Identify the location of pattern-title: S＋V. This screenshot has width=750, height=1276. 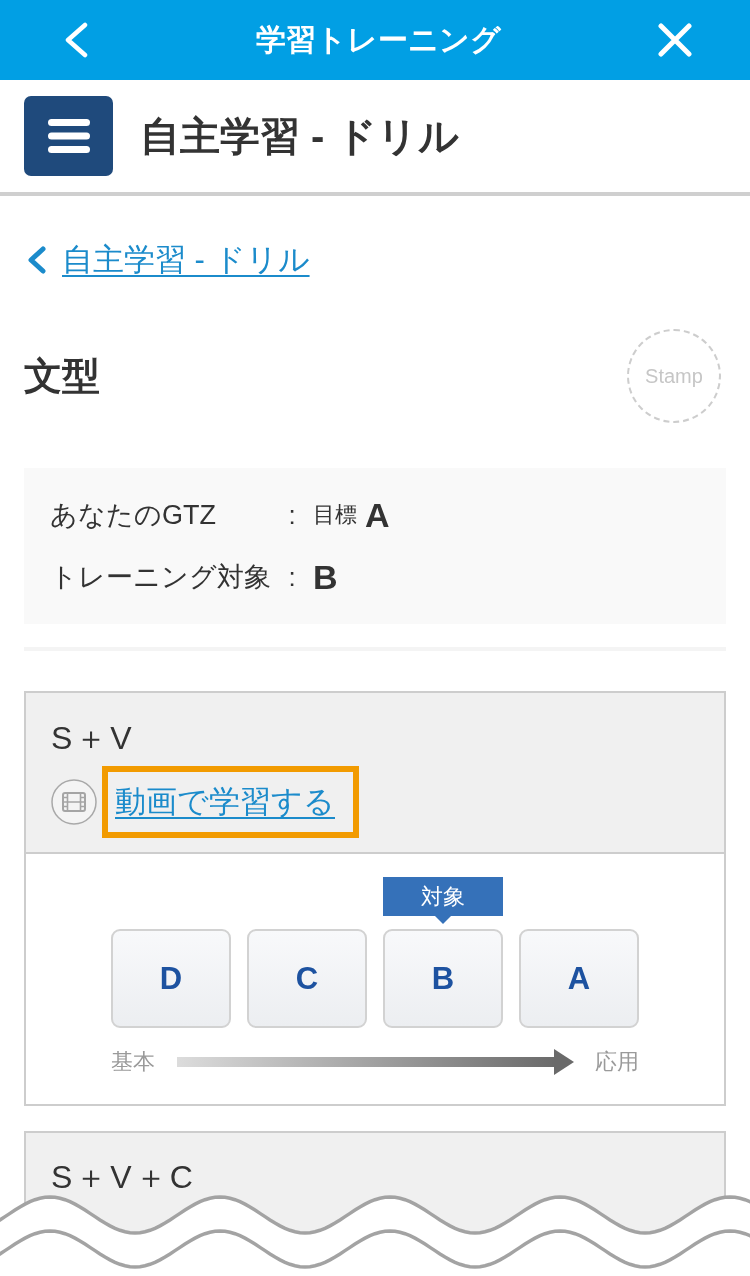
(93, 738).